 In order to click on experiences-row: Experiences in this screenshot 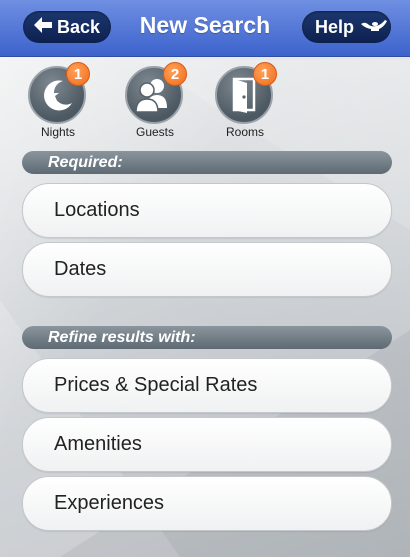, I will do `click(207, 503)`.